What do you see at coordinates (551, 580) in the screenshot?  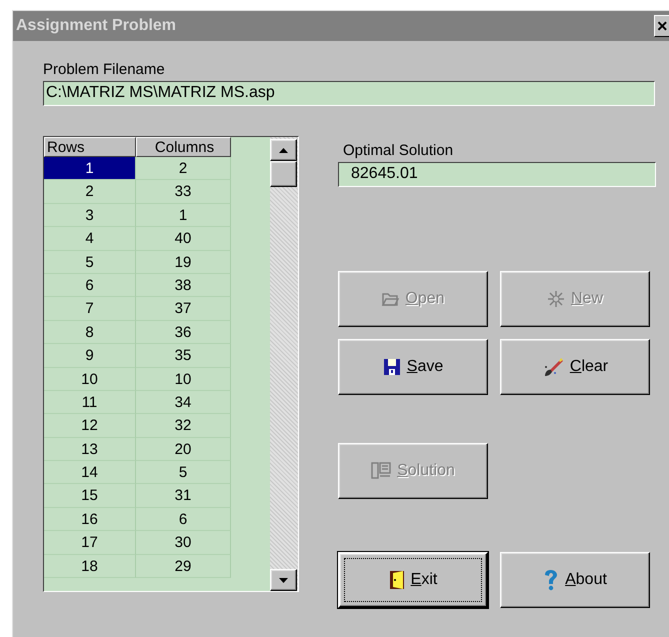 I see `question-mark-icon` at bounding box center [551, 580].